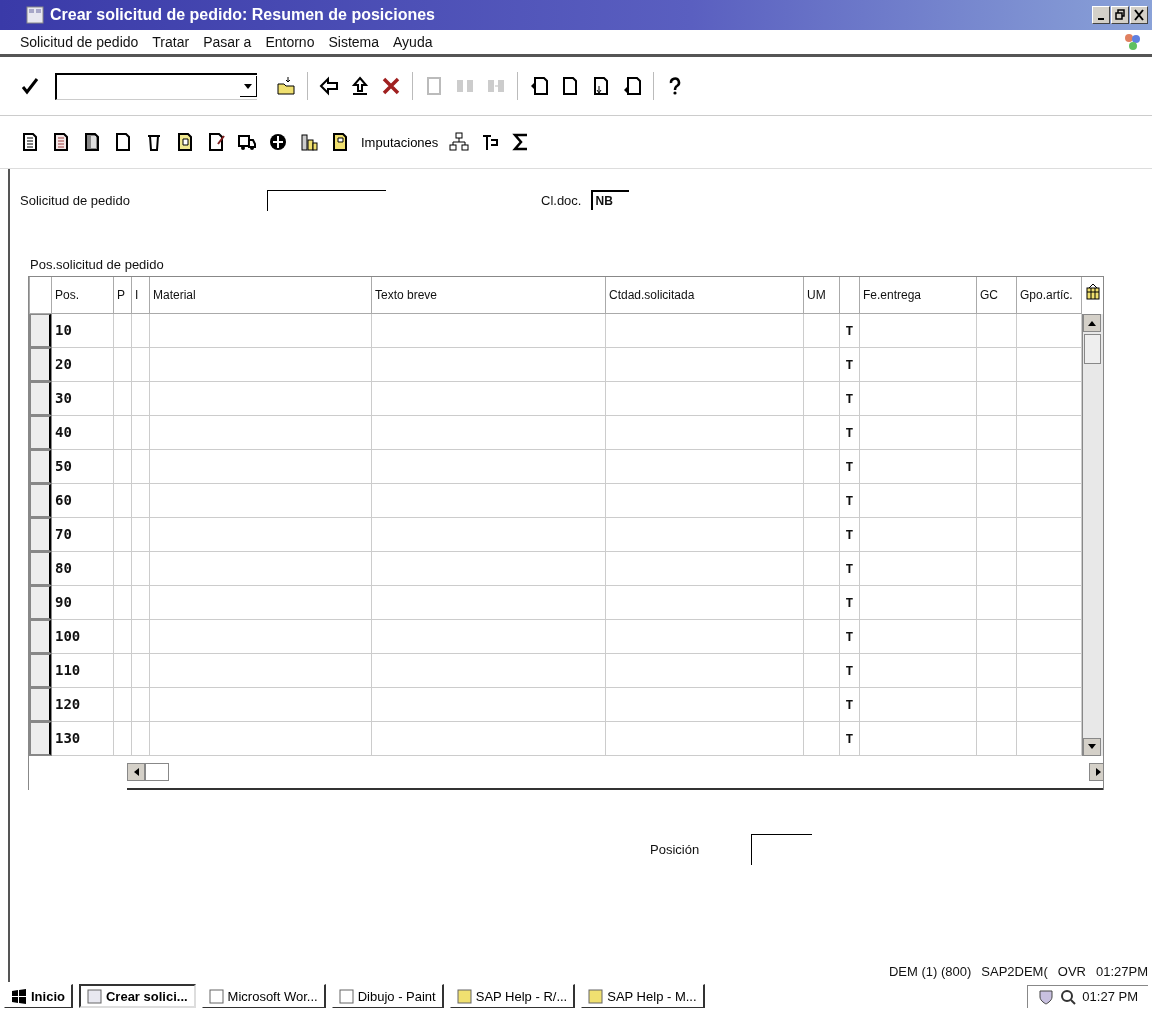 The width and height of the screenshot is (1152, 1010). I want to click on table-cell: 30, so click(63, 398).